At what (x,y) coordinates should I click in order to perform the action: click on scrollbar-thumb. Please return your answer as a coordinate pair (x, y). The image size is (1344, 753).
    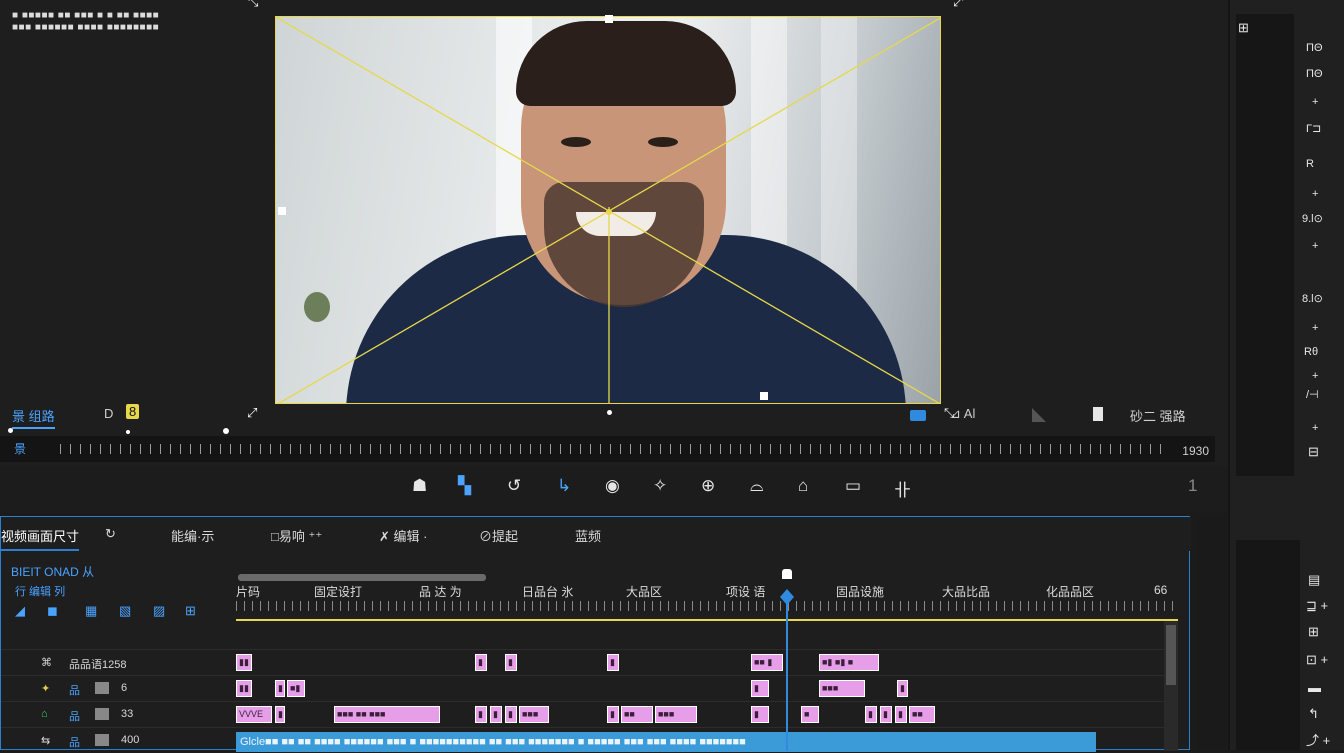
    Looking at the image, I should click on (1171, 655).